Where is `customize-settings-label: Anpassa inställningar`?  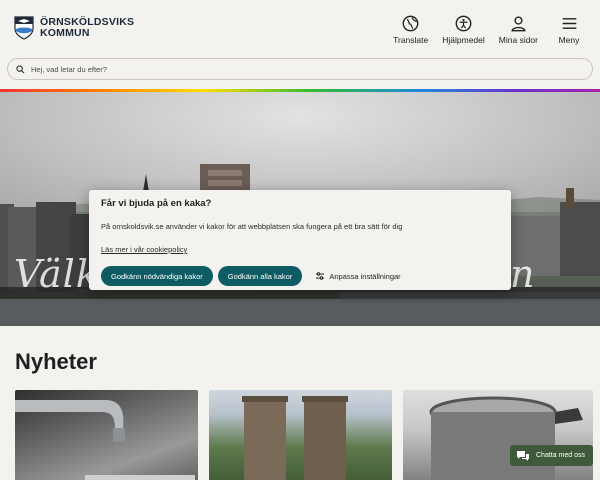 customize-settings-label: Anpassa inställningar is located at coordinates (365, 276).